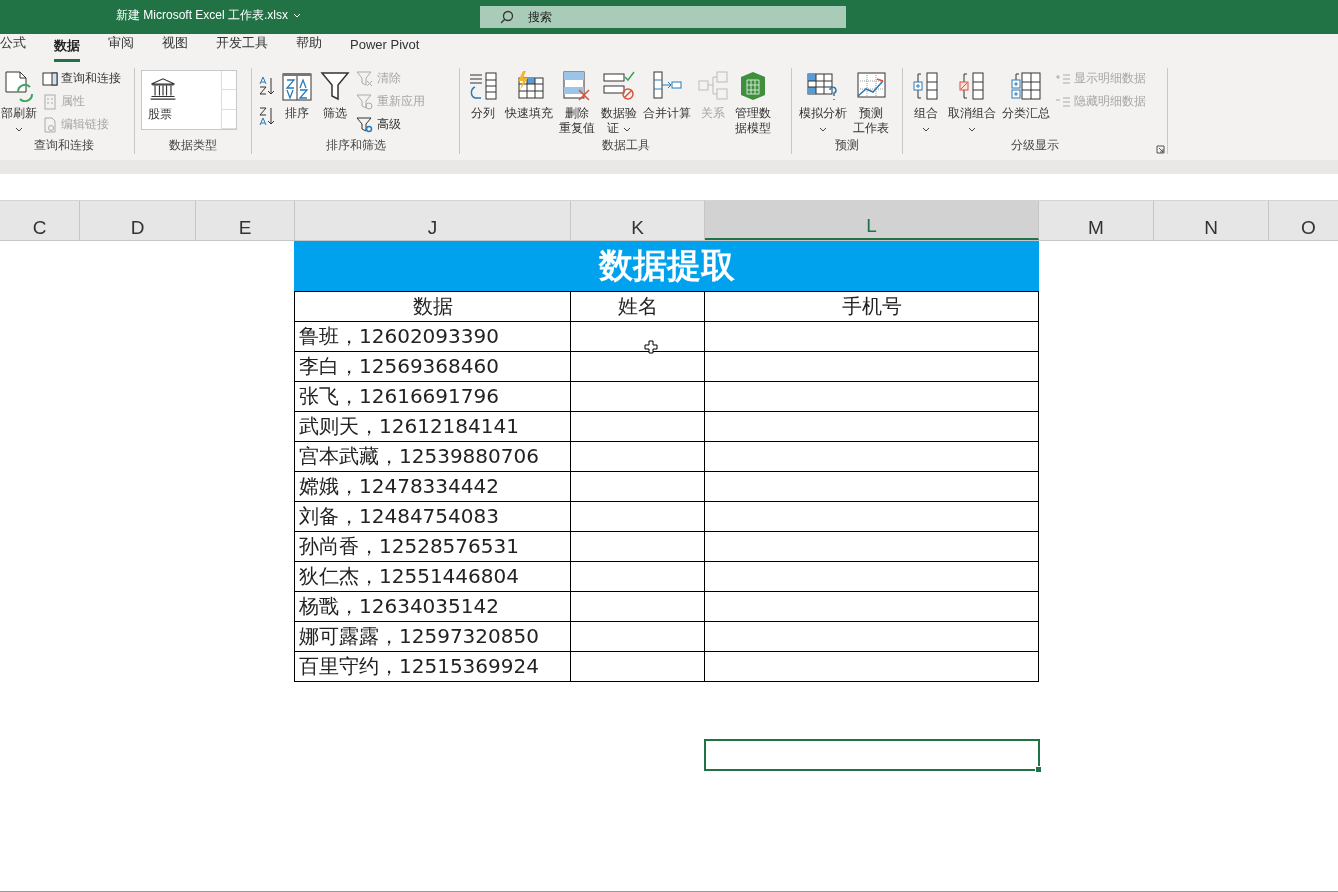 Image resolution: width=1338 pixels, height=892 pixels. I want to click on sort-descending-icon, so click(267, 116).